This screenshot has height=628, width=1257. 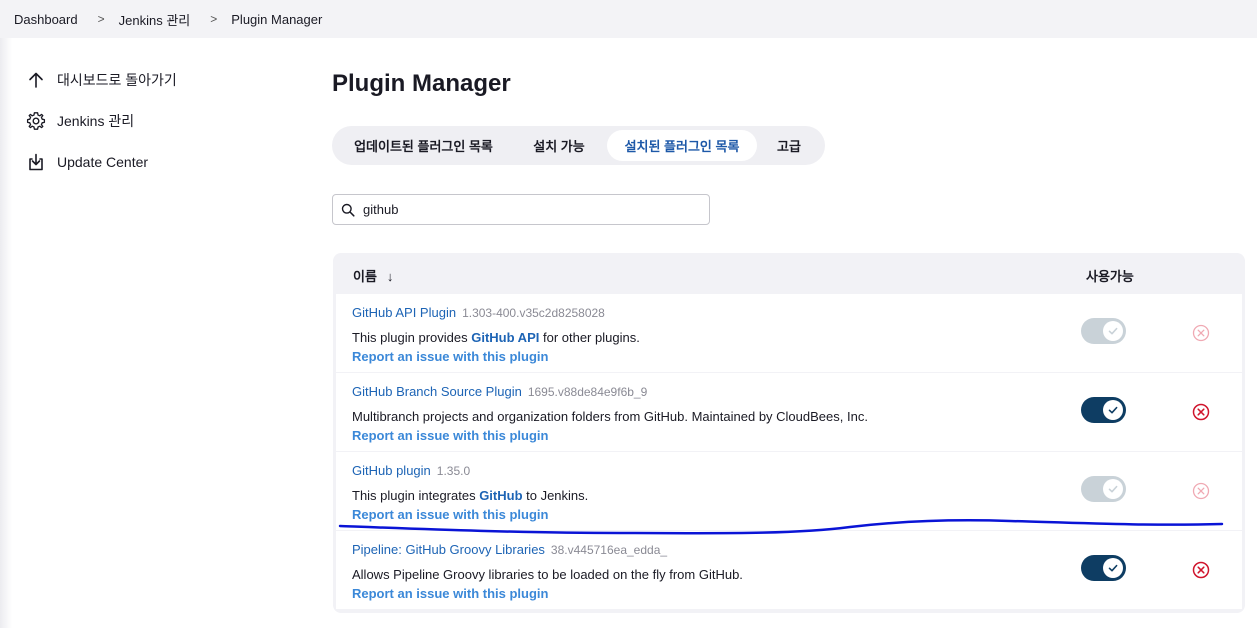 I want to click on plugin-description-highlight: GitHub, so click(x=500, y=495).